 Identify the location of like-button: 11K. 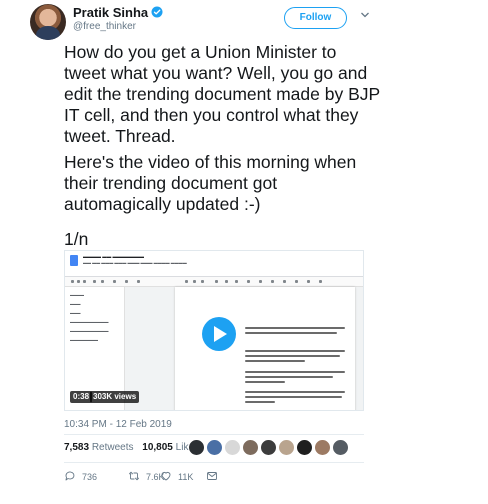
(176, 477).